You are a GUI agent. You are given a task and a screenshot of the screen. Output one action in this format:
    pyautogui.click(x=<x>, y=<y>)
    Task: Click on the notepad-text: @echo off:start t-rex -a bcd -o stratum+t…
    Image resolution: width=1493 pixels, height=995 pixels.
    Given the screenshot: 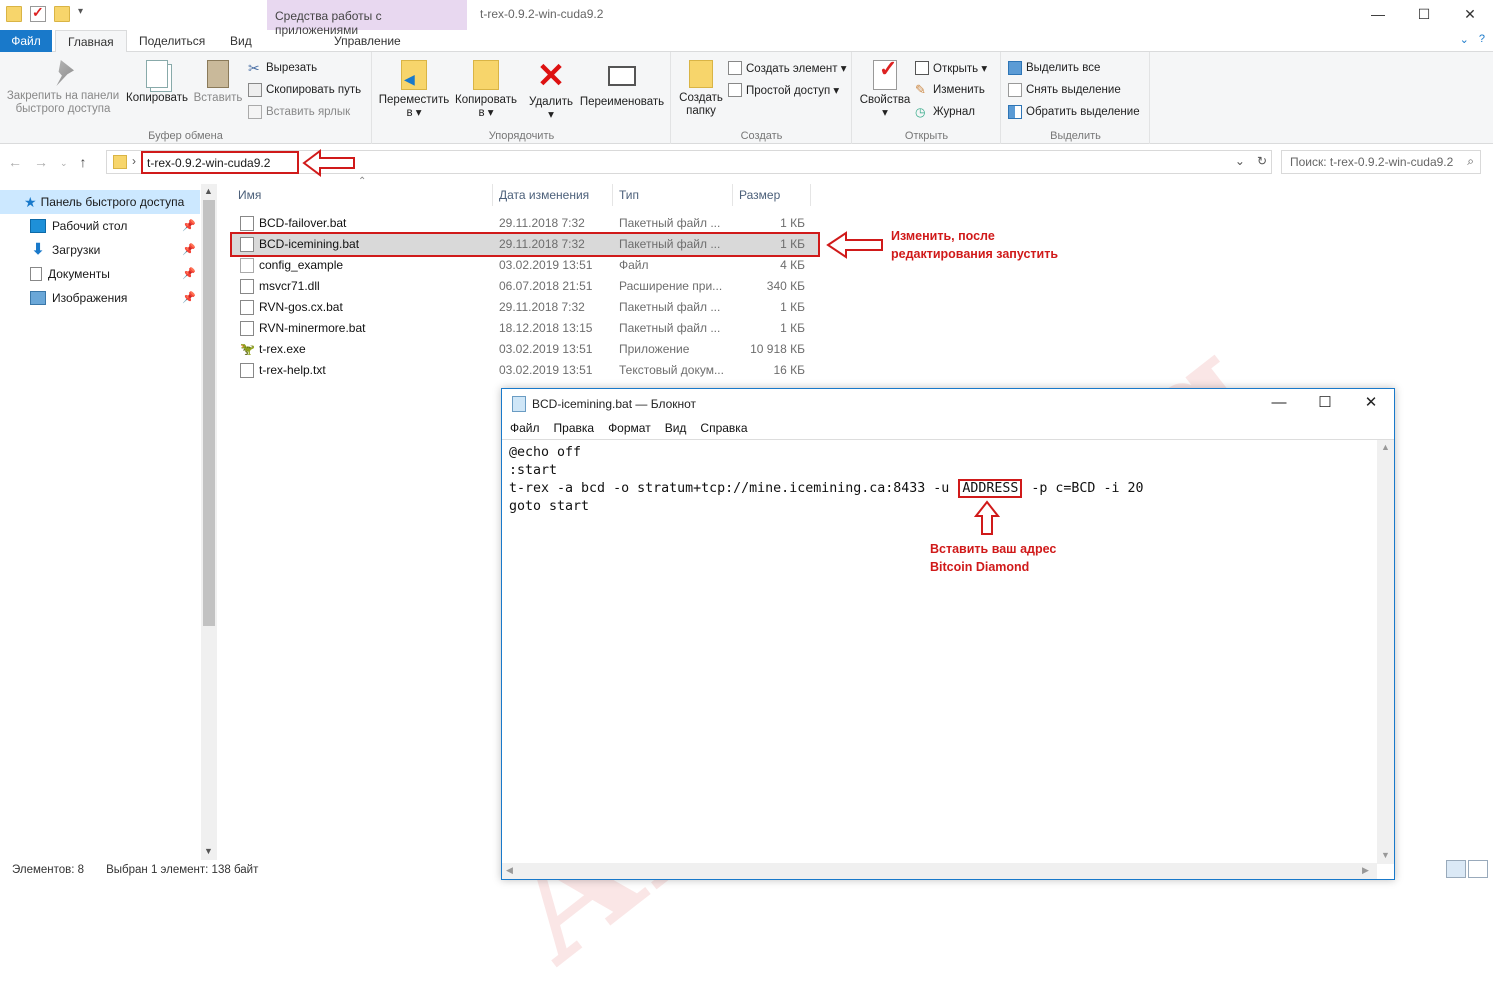 What is the action you would take?
    pyautogui.click(x=826, y=480)
    